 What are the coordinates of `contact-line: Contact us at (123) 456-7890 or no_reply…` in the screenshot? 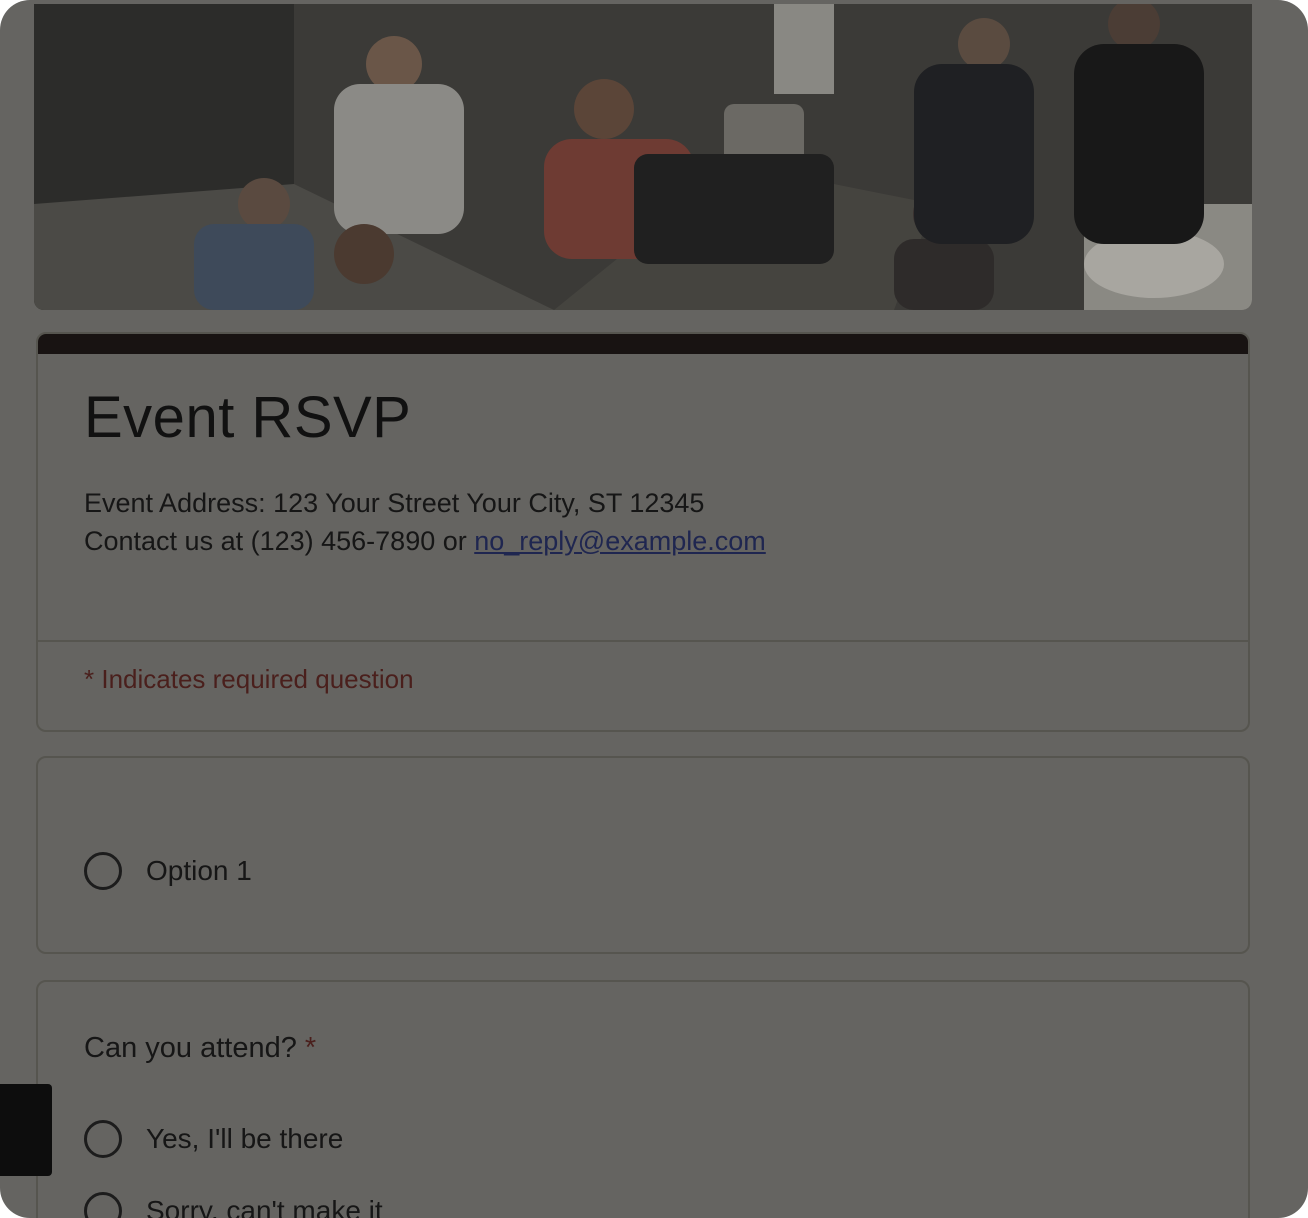 It's located at (425, 541).